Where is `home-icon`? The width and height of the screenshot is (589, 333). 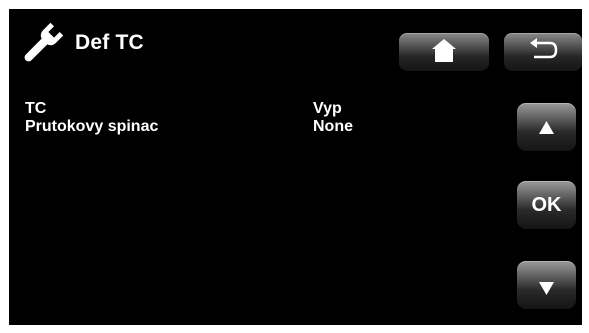 home-icon is located at coordinates (444, 50).